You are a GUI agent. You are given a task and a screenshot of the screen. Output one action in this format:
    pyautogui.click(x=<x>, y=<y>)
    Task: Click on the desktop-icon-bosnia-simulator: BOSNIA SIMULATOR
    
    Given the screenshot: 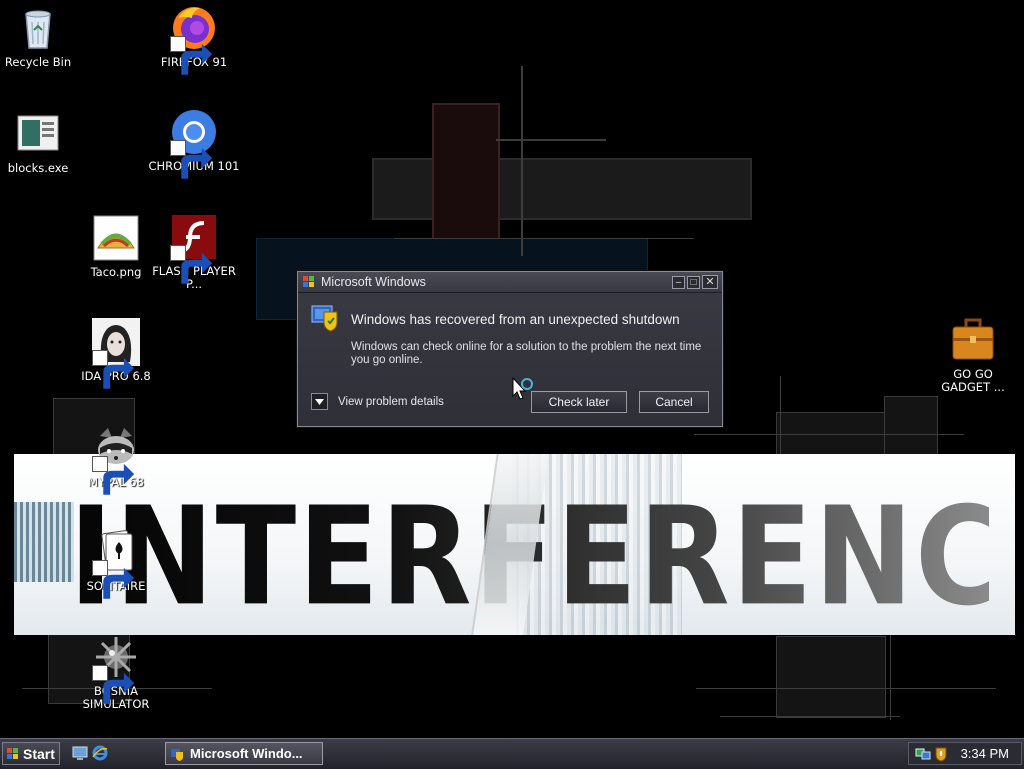 What is the action you would take?
    pyautogui.click(x=116, y=672)
    